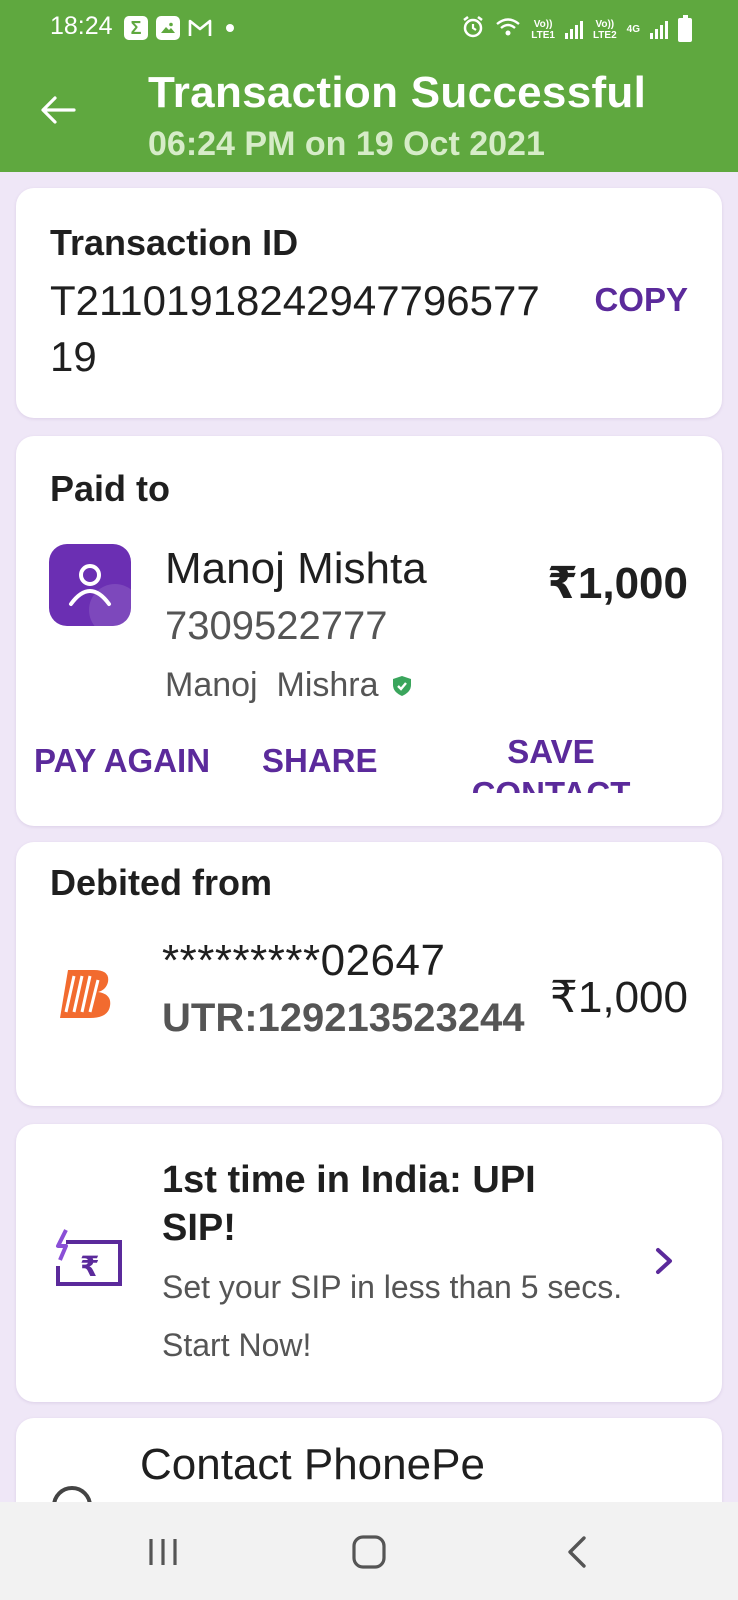 The image size is (738, 1600). What do you see at coordinates (349, 1204) in the screenshot?
I see `promo-title: 1st time in India: UPI SIP!` at bounding box center [349, 1204].